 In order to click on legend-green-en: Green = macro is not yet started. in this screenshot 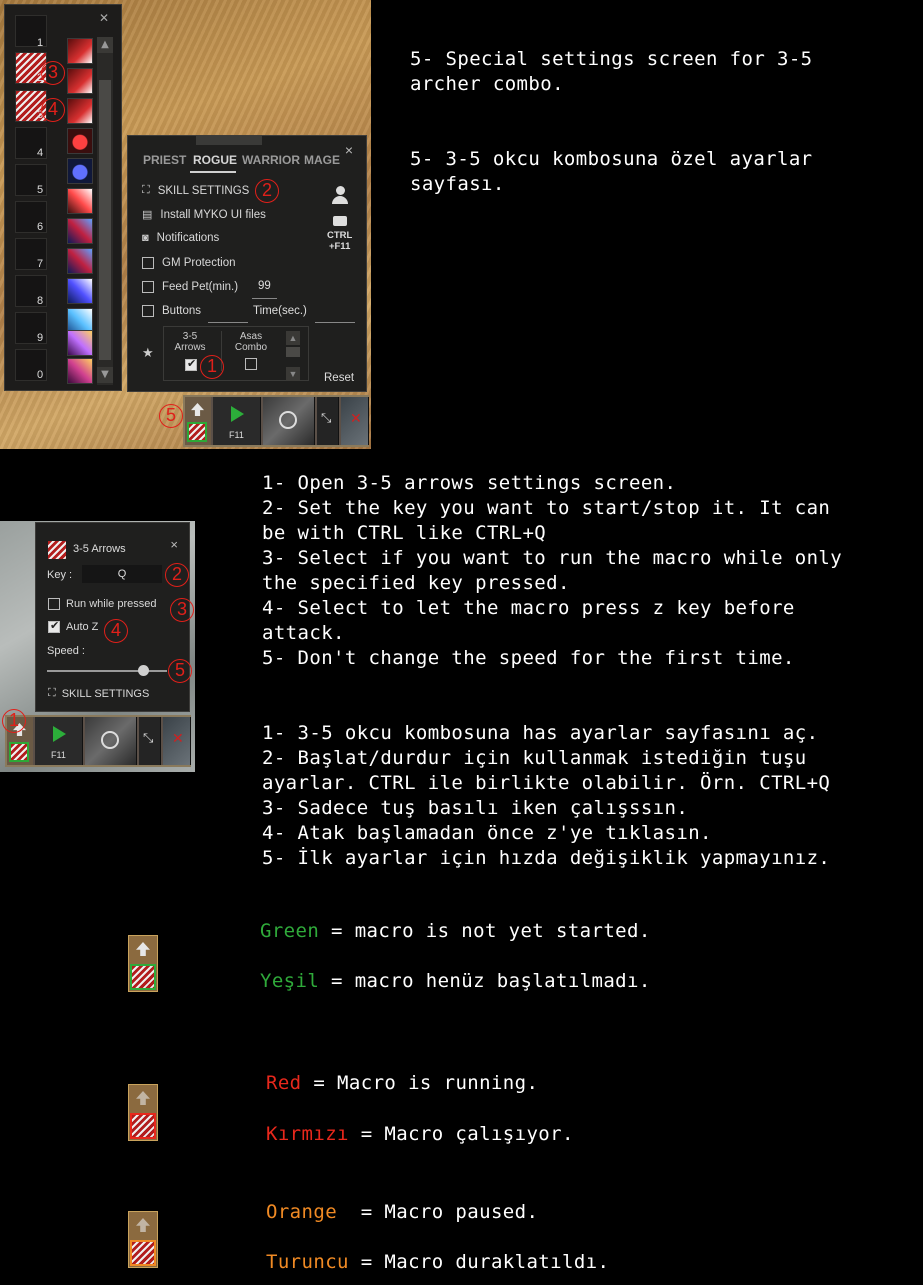, I will do `click(455, 931)`.